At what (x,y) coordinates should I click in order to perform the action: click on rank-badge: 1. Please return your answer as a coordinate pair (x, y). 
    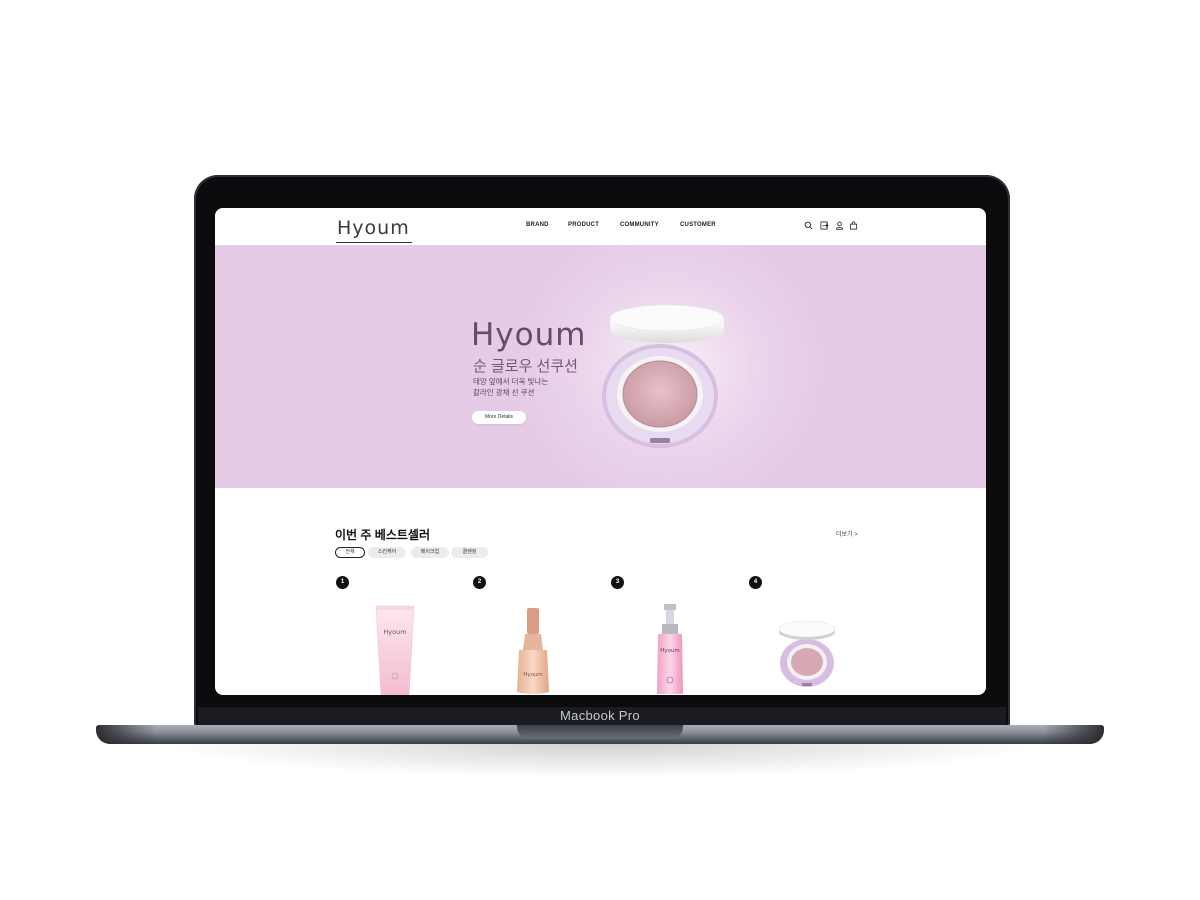
    Looking at the image, I should click on (342, 582).